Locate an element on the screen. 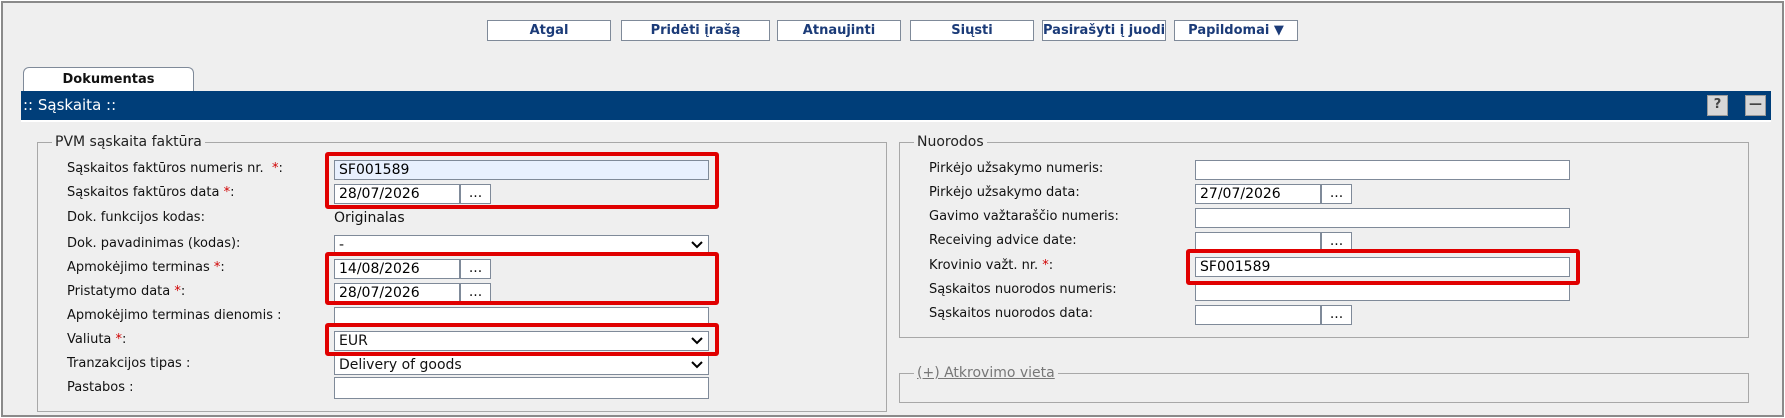 This screenshot has width=1785, height=418. doc-name-label: Dok. pavadinimas (kodas): is located at coordinates (154, 243).